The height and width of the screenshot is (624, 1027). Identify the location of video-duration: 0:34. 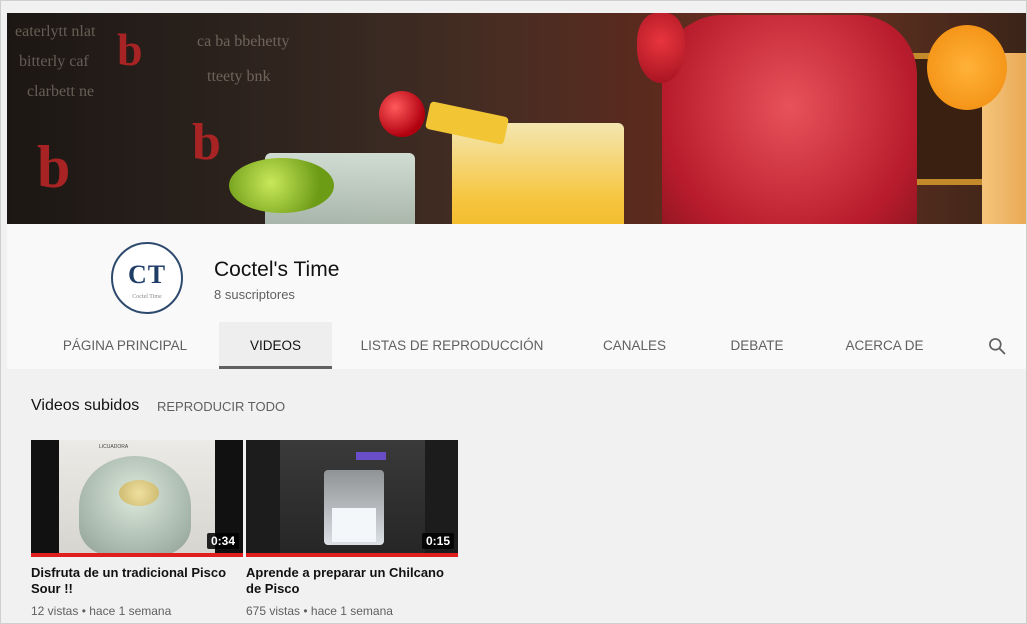
(222, 541).